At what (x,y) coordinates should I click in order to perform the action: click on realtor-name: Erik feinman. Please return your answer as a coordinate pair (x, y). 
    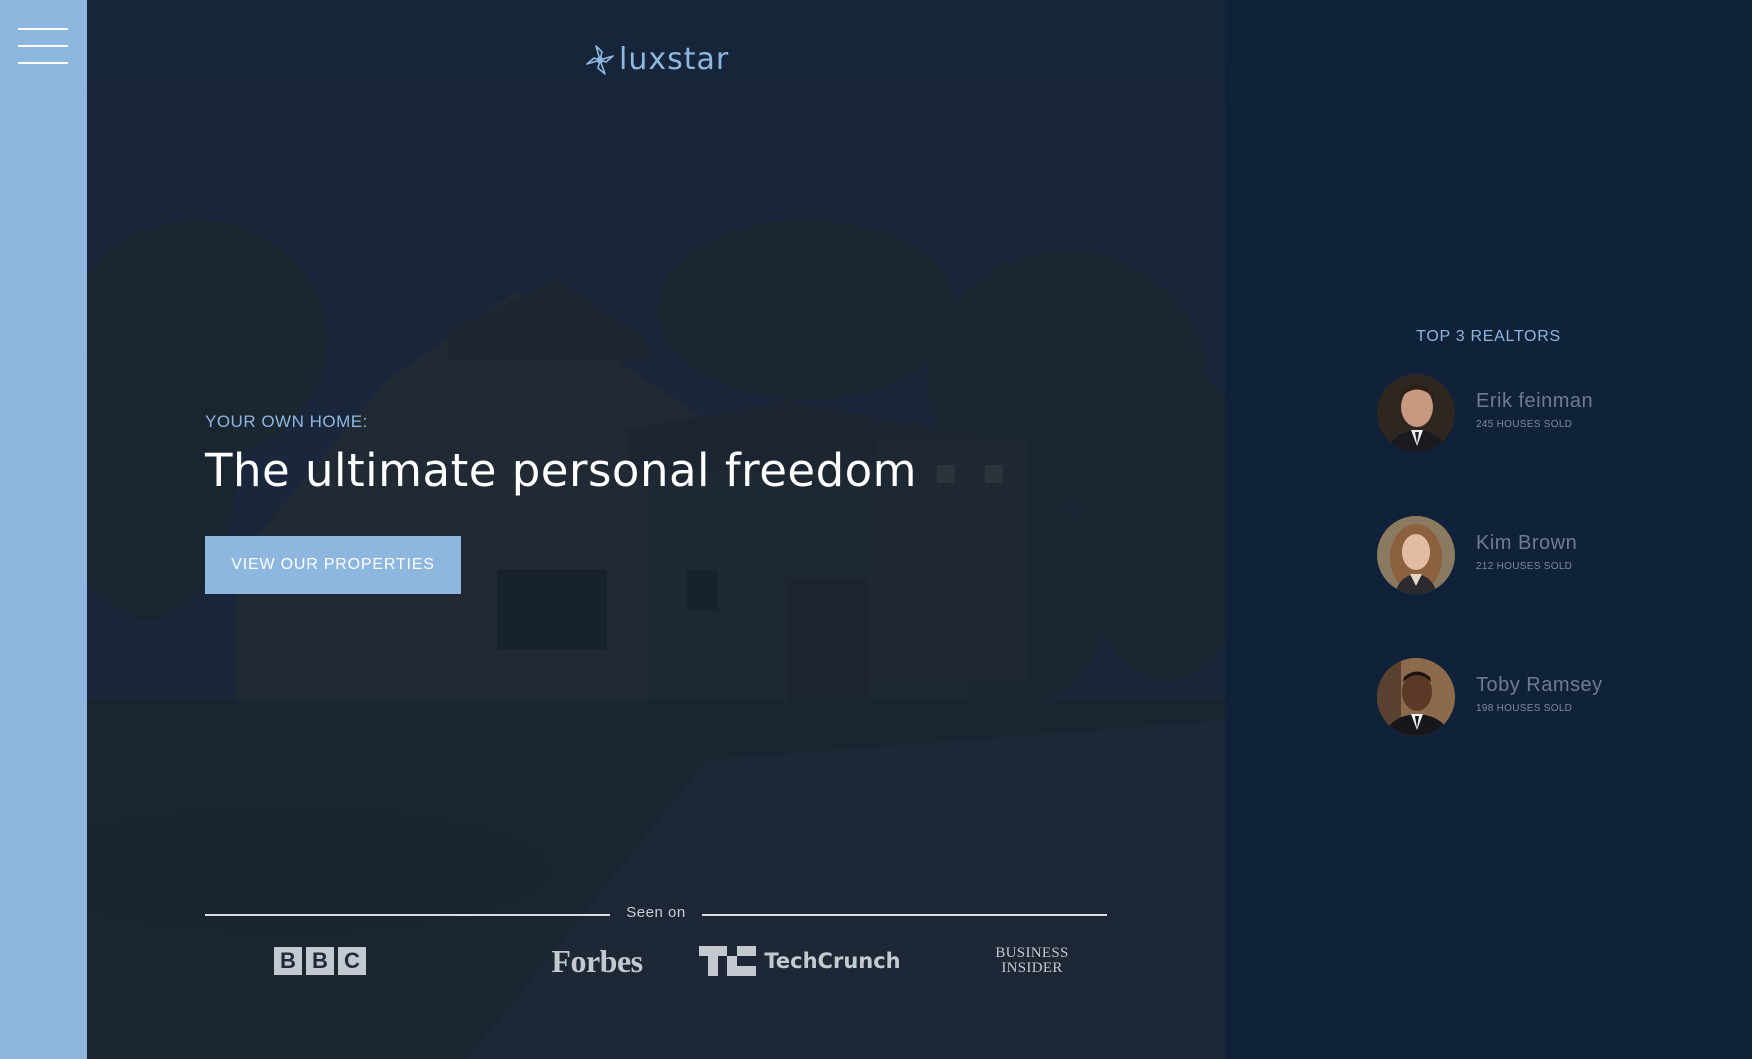
    Looking at the image, I should click on (1535, 401).